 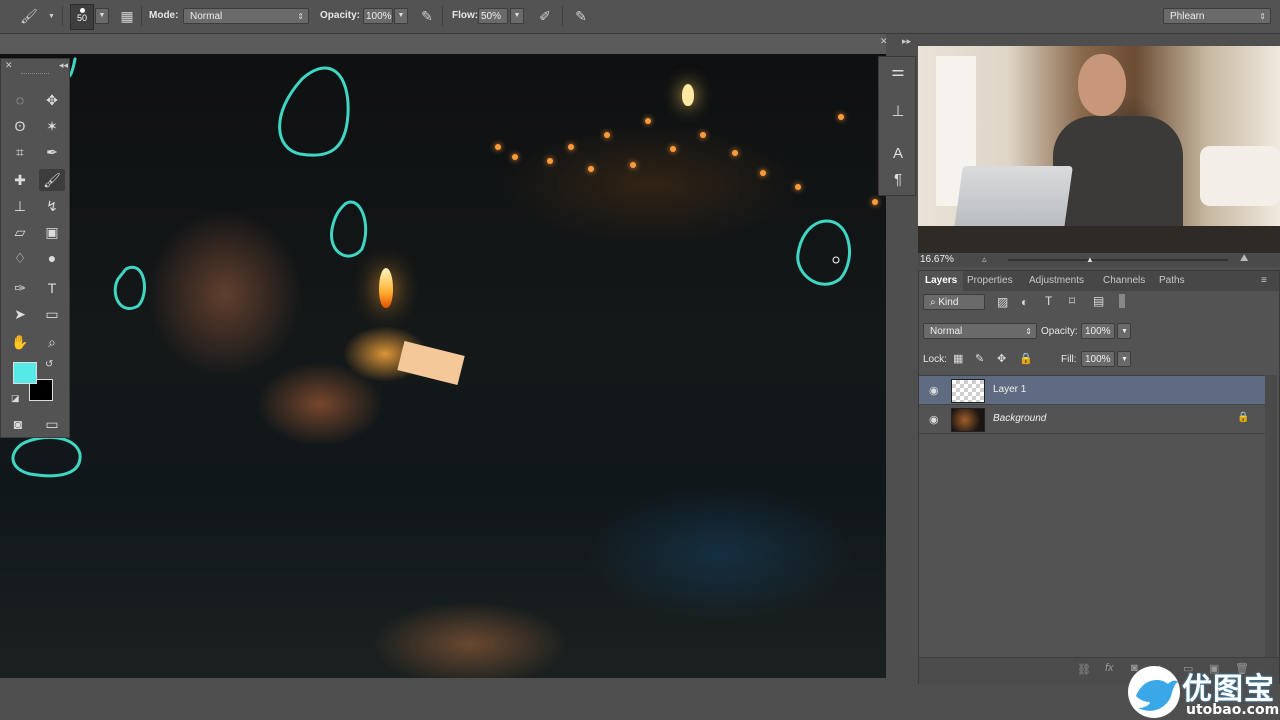 I want to click on type-tool-icon: T, so click(x=52, y=288).